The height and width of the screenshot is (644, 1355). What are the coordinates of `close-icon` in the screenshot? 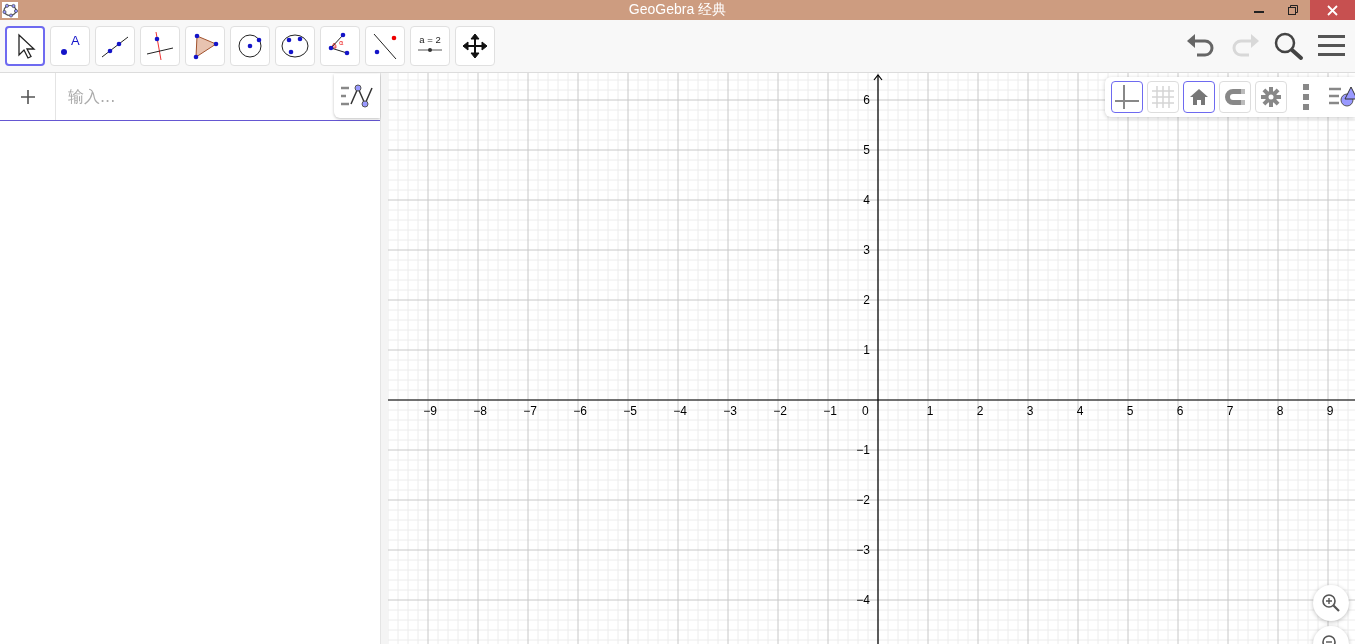 It's located at (1332, 10).